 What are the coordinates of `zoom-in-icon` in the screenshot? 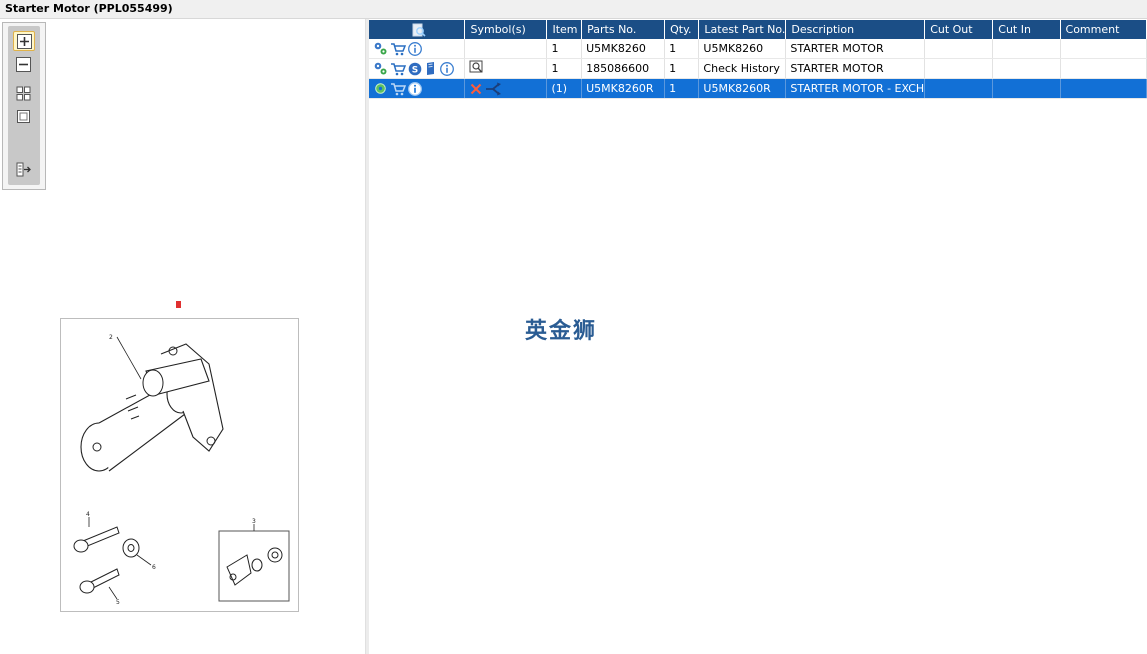 It's located at (24, 41).